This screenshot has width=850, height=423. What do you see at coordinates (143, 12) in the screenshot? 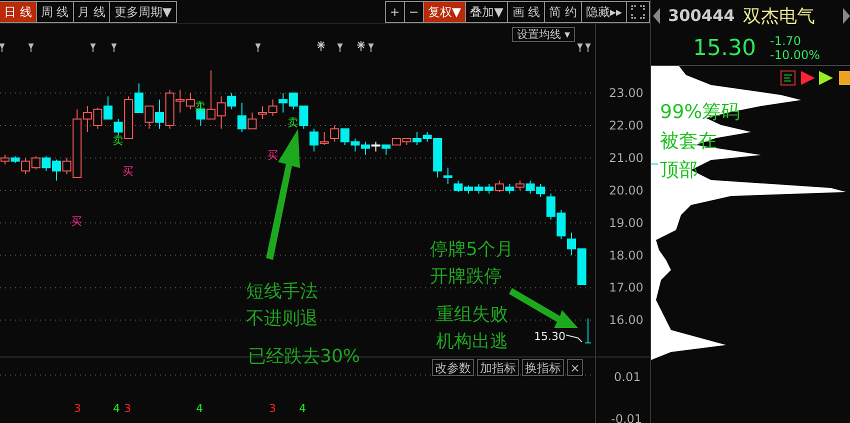
I see `period-tab: 更多周期▼` at bounding box center [143, 12].